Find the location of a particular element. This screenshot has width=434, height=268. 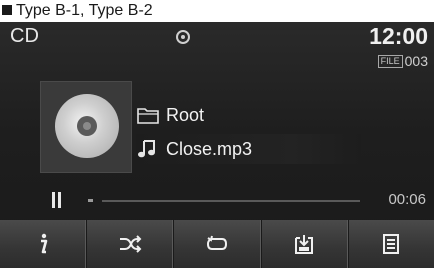

pause-icon is located at coordinates (57, 200).